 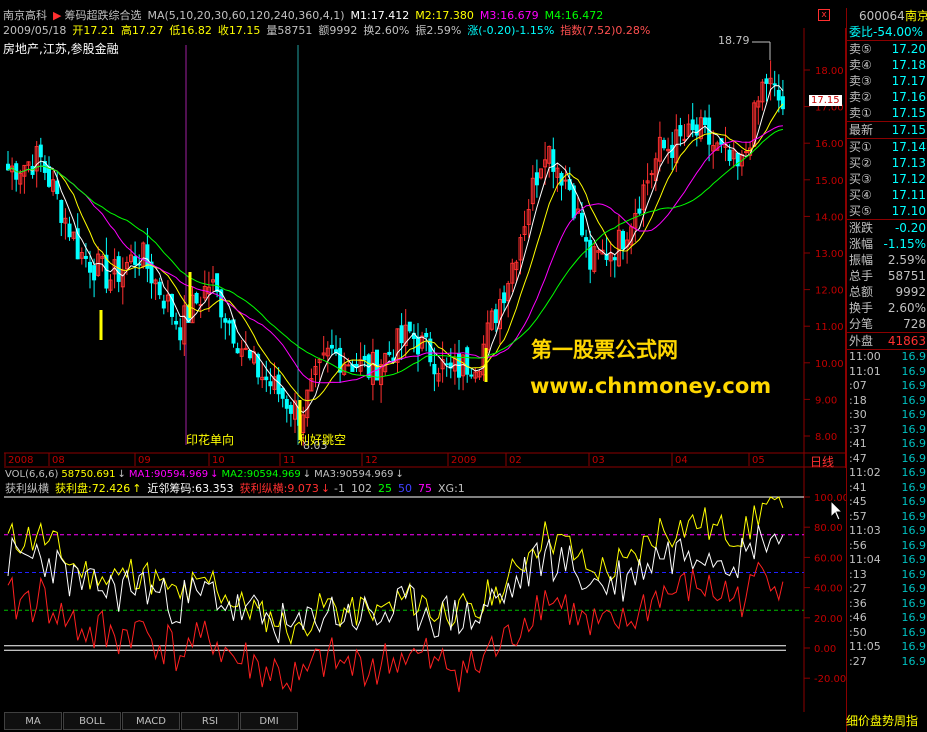 I want to click on bid-row-4: 买④ 17.11, so click(x=887, y=195).